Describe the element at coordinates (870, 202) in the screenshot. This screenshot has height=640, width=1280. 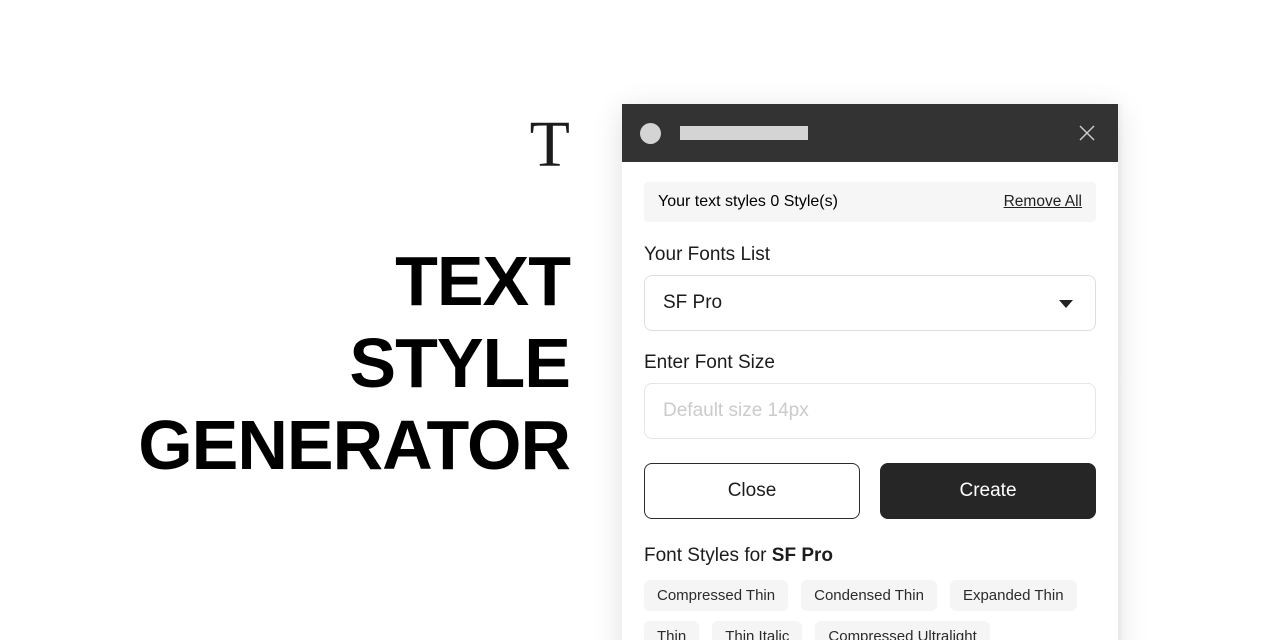
I see `styles-summary-banner: Your text styles 0 Style(s) Remove All` at that location.